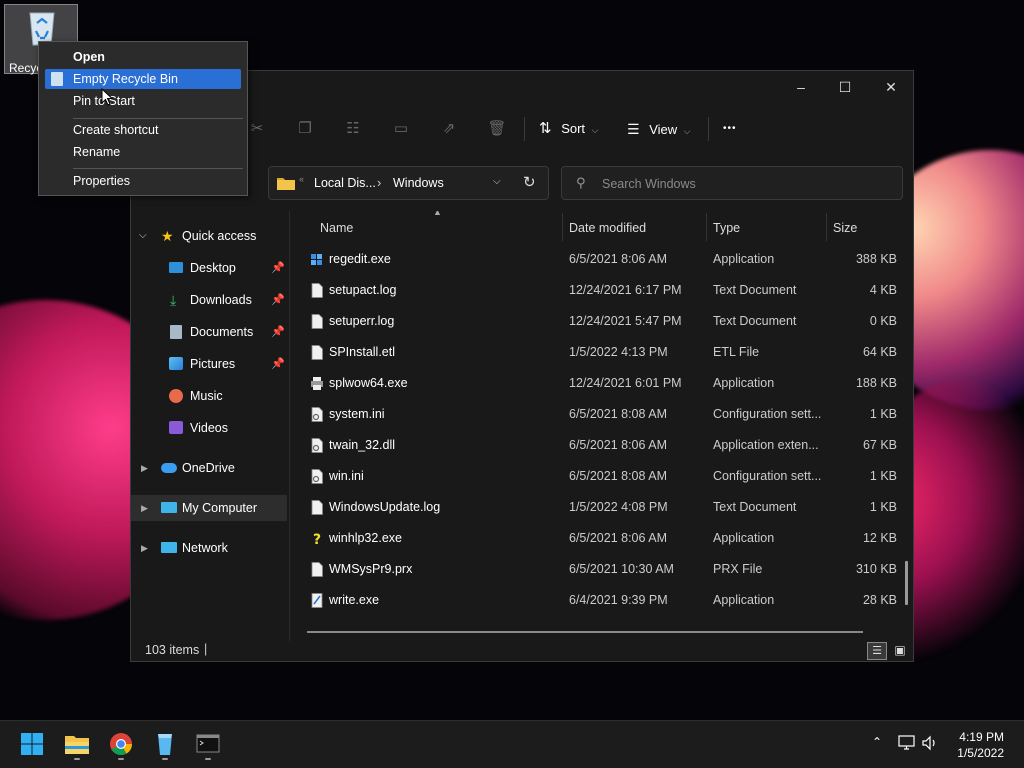  What do you see at coordinates (401, 129) in the screenshot?
I see `rename-icon: ▭` at bounding box center [401, 129].